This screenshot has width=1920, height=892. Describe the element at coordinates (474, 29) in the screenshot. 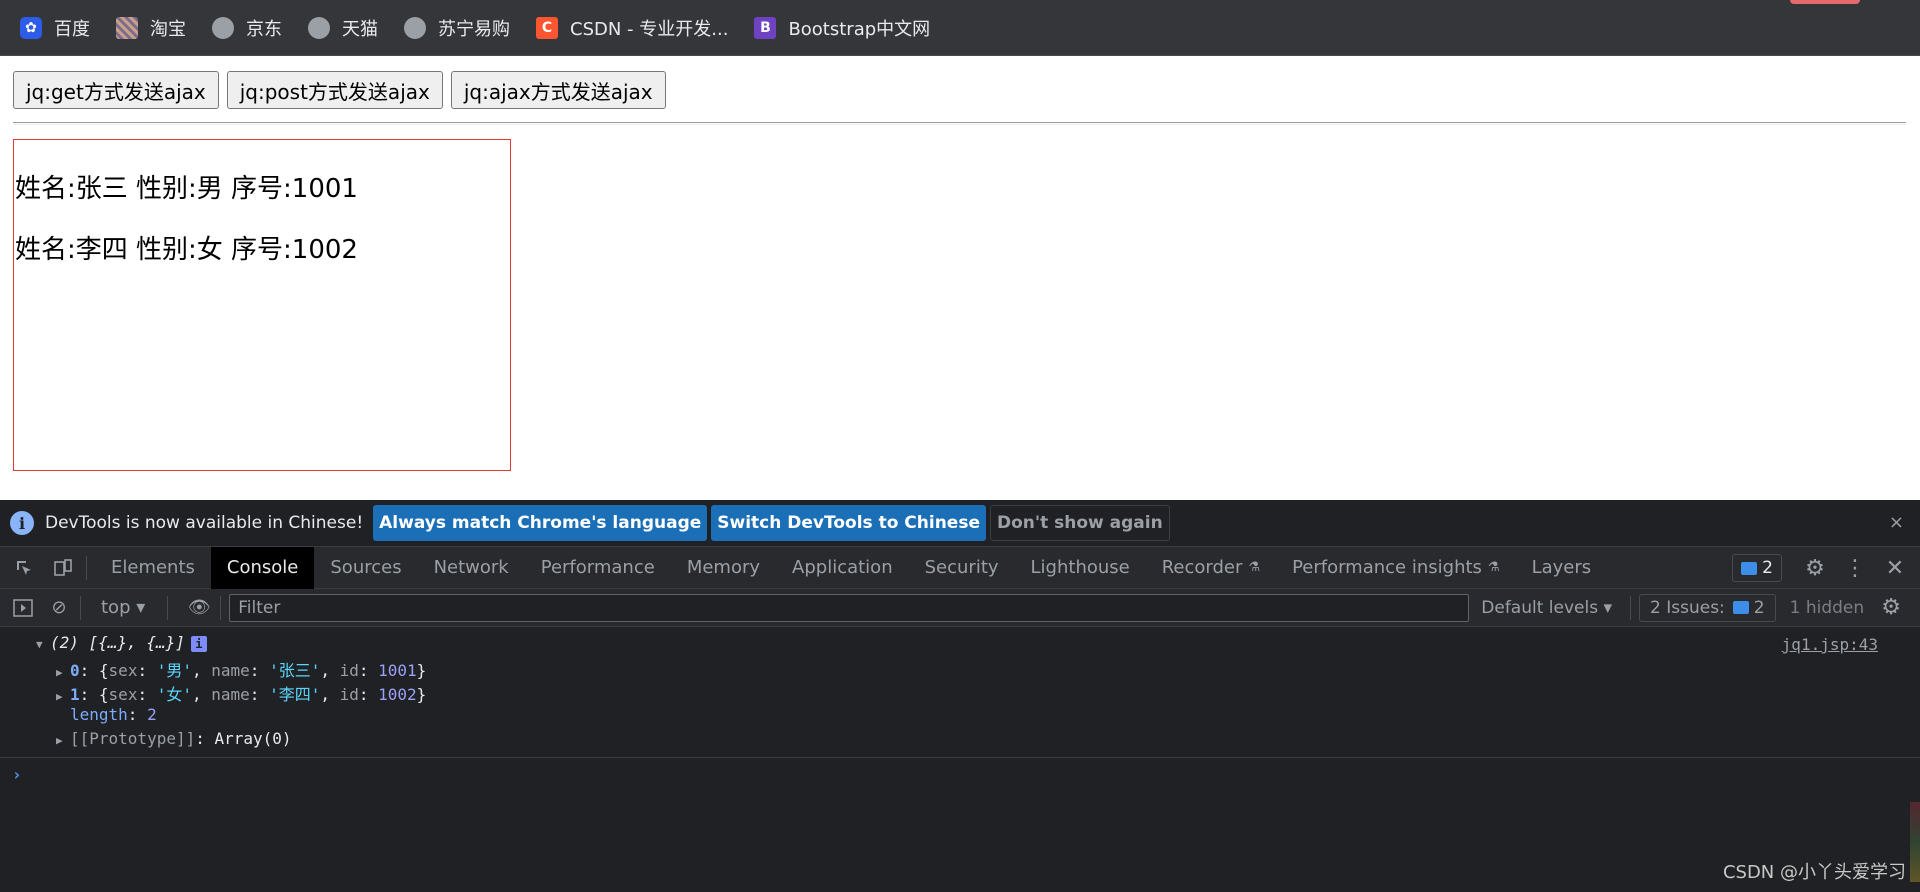

I see `bookmark-label: 苏宁易购` at that location.